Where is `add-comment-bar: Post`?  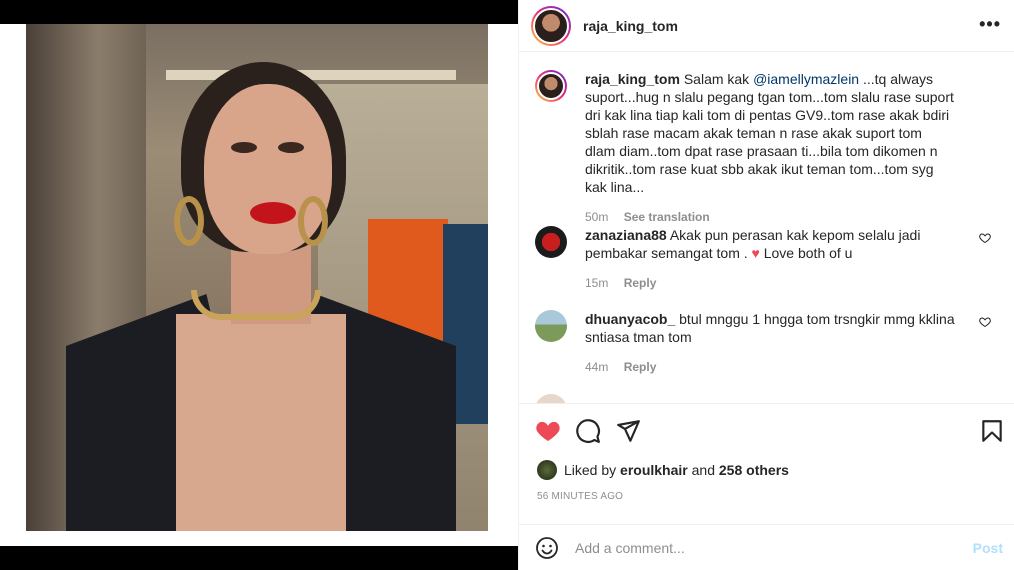 add-comment-bar: Post is located at coordinates (766, 547).